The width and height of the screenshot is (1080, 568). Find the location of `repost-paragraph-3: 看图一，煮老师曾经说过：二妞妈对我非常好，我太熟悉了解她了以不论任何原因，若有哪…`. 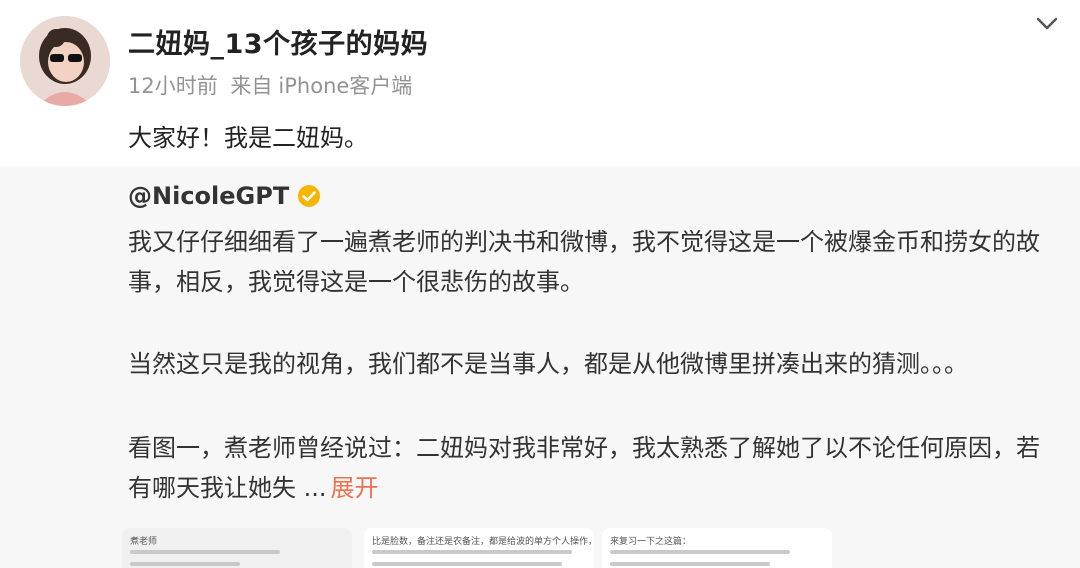

repost-paragraph-3: 看图一，煮老师曾经说过：二妞妈对我非常好，我太熟悉了解她了以不论任何原因，若有哪… is located at coordinates (593, 468).